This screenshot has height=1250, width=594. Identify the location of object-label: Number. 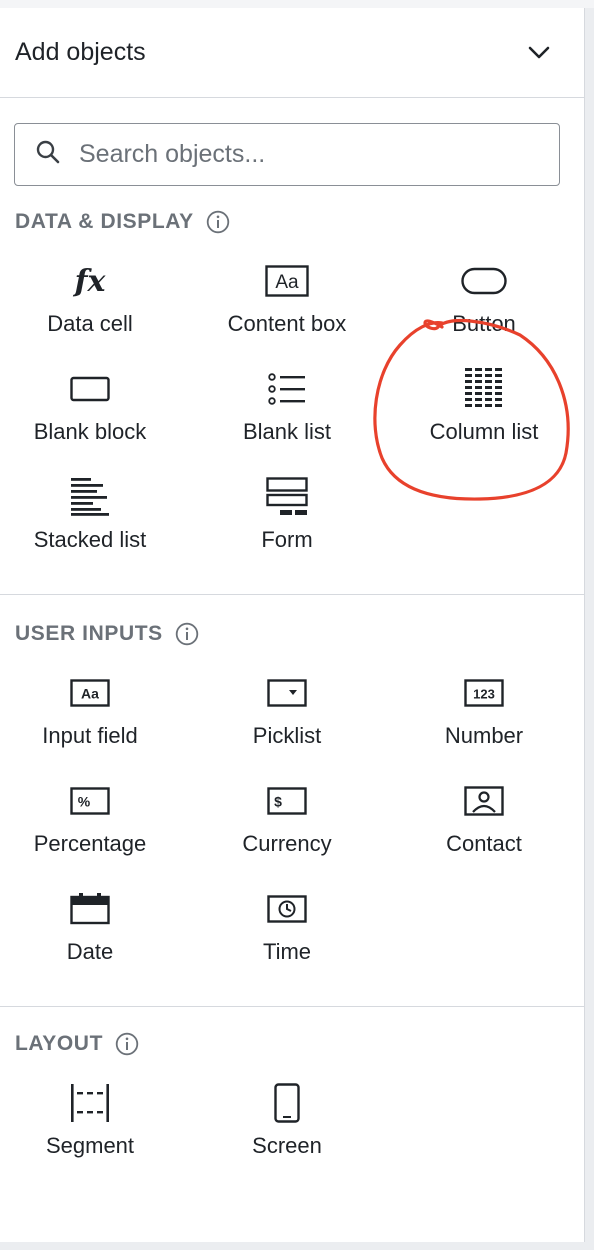
(484, 735).